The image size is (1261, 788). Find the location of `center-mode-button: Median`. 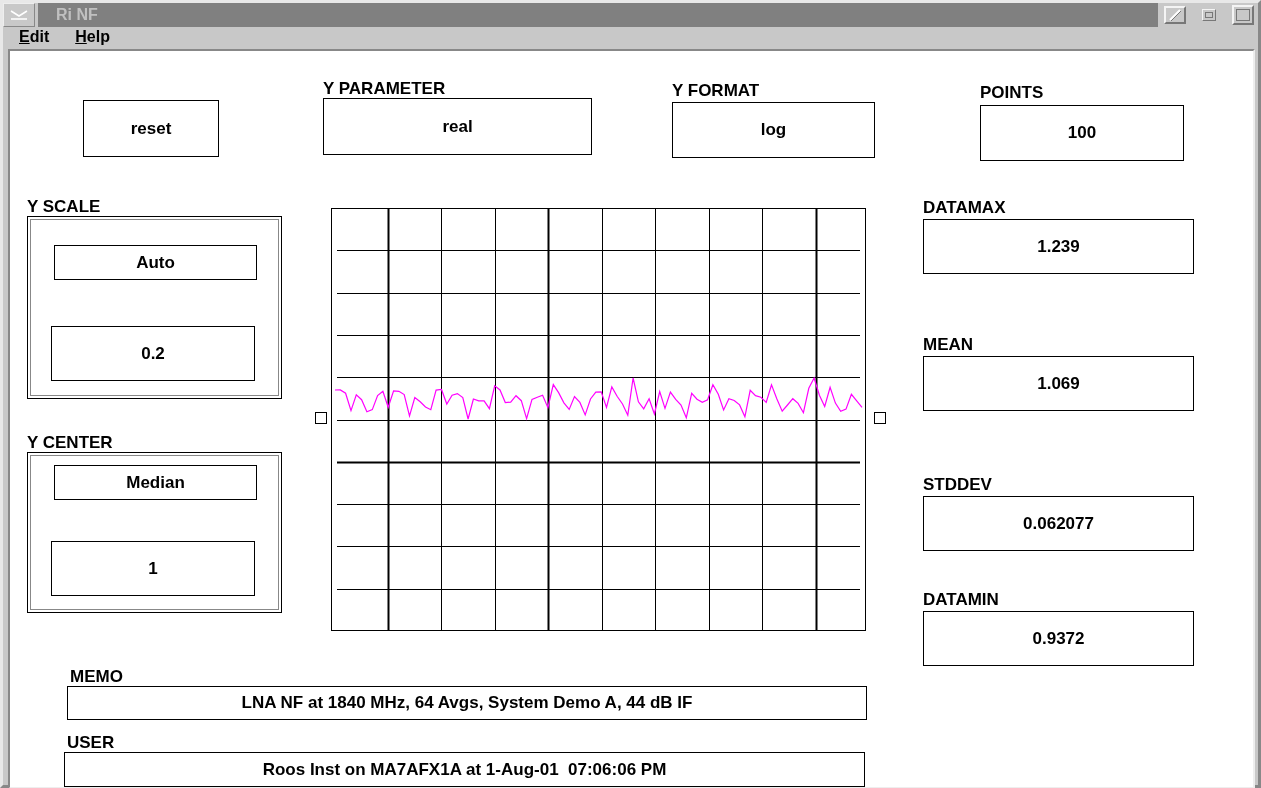

center-mode-button: Median is located at coordinates (155, 482).